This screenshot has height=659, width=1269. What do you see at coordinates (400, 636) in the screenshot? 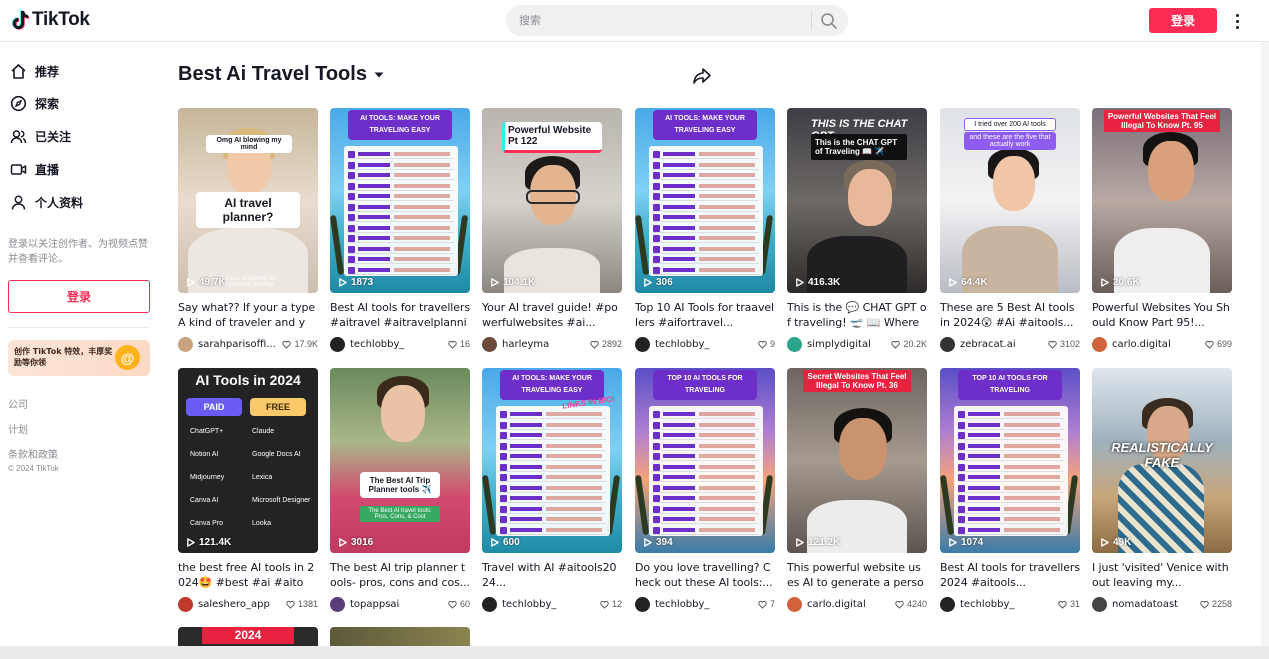
I see `video-card` at bounding box center [400, 636].